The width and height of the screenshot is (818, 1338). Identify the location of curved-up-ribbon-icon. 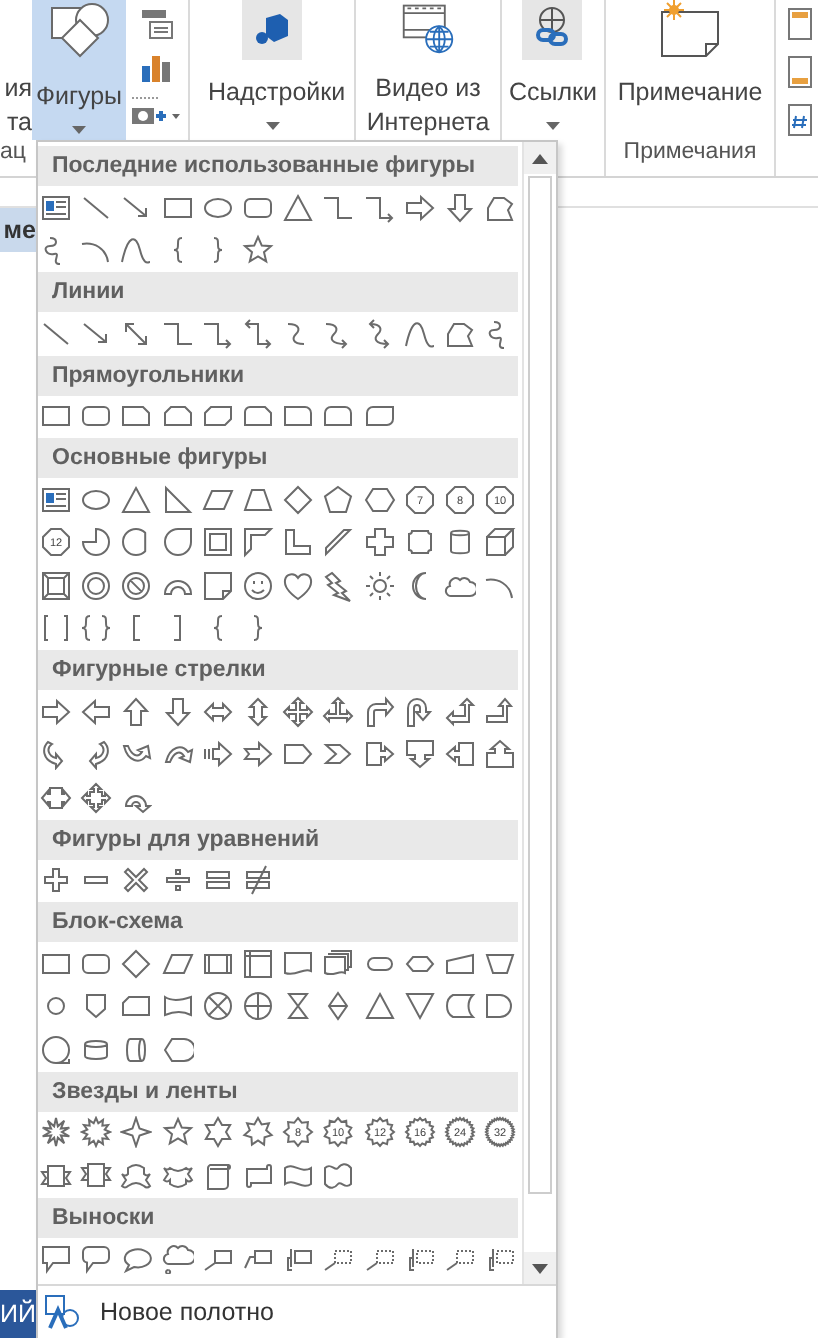
(136, 1175).